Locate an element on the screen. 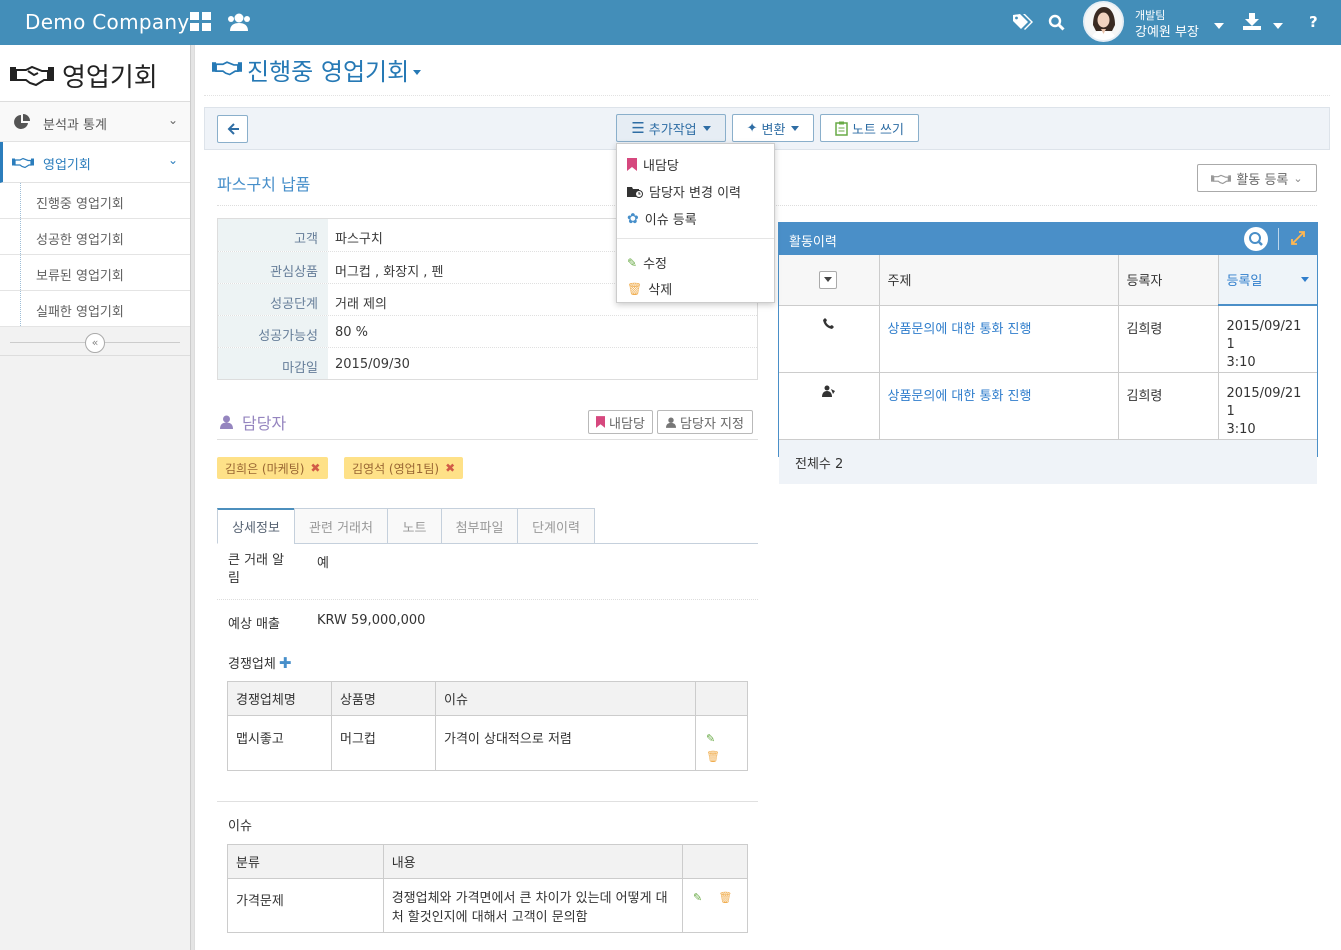 The width and height of the screenshot is (1341, 950). user-menu-caret-icon is located at coordinates (1219, 25).